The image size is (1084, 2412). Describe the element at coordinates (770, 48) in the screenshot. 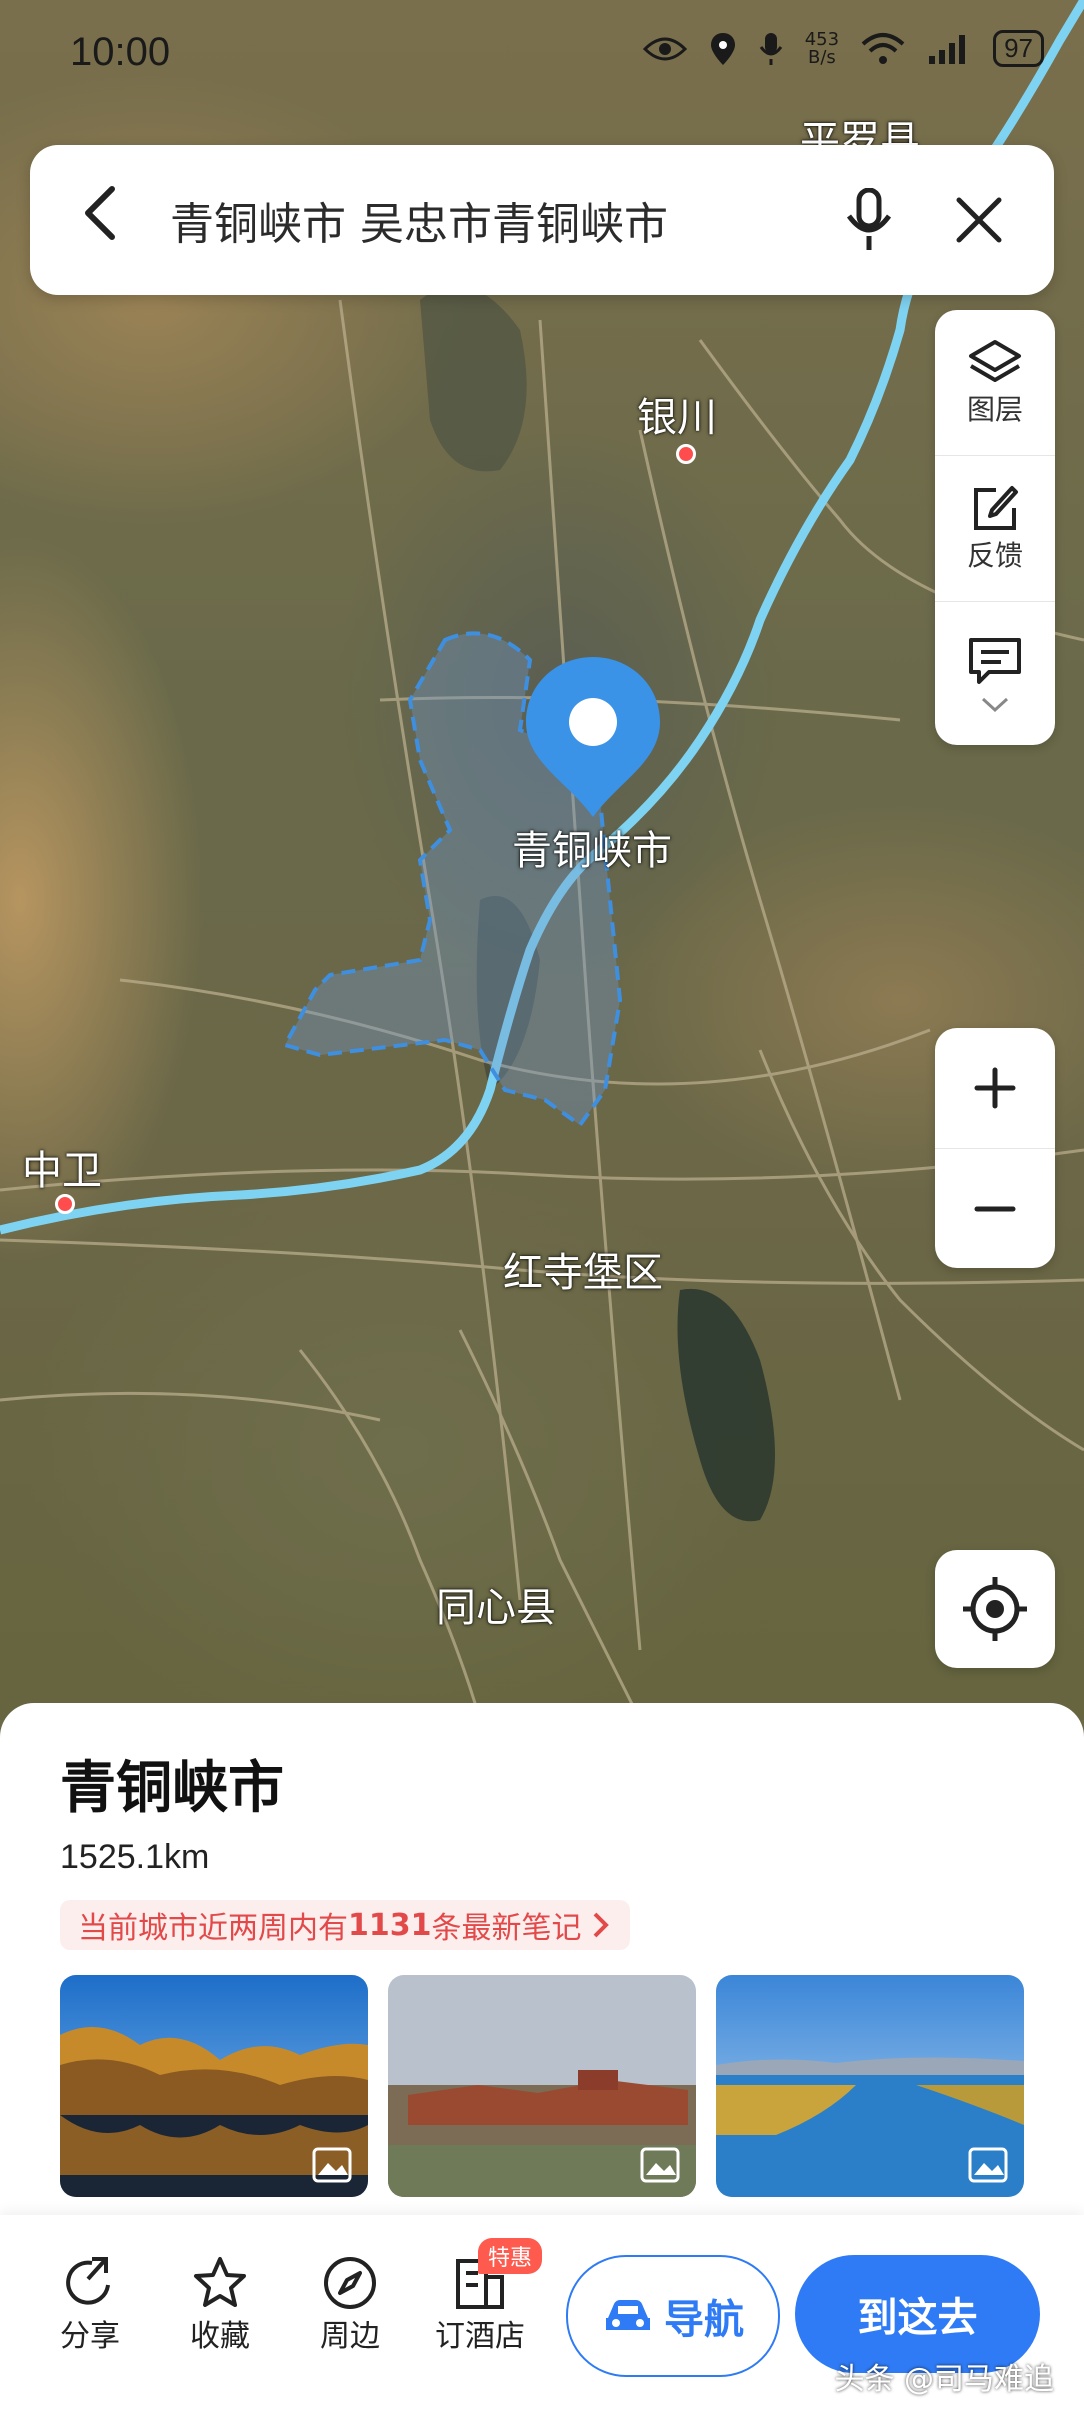

I see `mic-status-icon` at that location.